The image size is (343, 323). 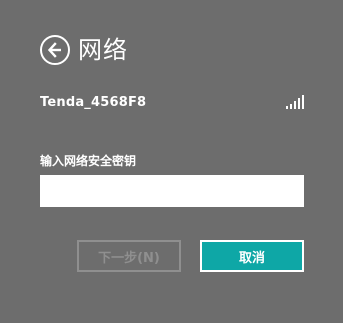 I want to click on back-button, so click(x=55, y=50).